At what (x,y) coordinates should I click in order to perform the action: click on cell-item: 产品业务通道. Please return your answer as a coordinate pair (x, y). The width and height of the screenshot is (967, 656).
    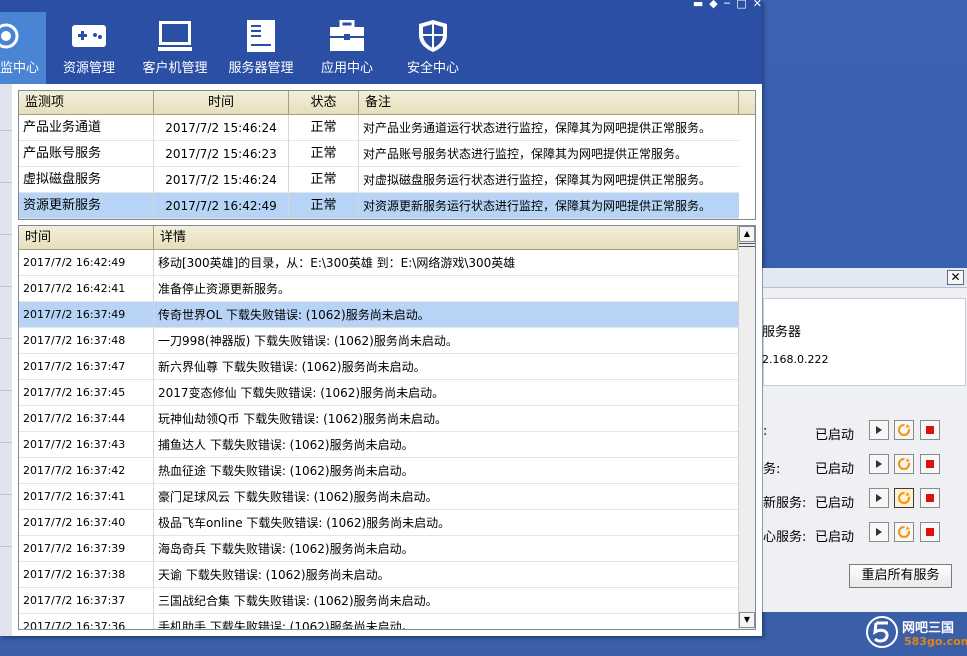
    Looking at the image, I should click on (86, 128).